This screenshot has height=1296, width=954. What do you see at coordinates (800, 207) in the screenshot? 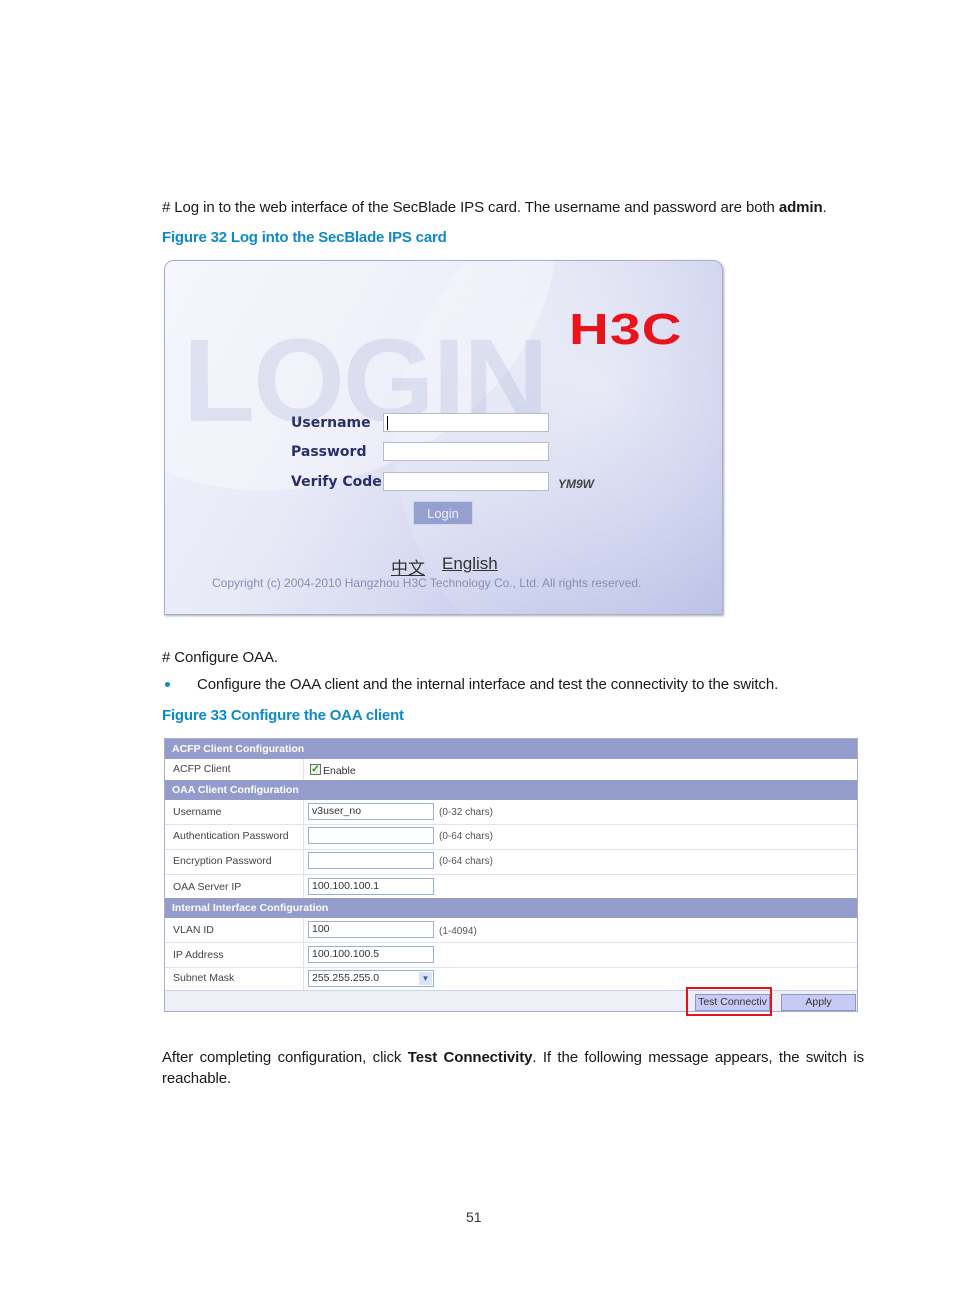
I see `intro-bold: admin` at bounding box center [800, 207].